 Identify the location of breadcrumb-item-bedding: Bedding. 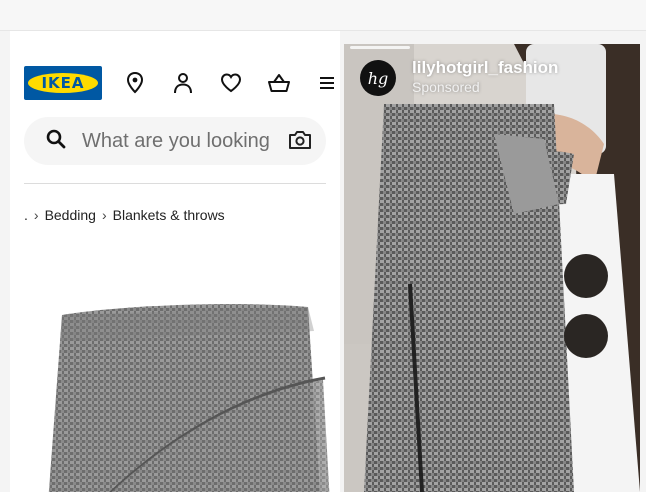
(70, 215).